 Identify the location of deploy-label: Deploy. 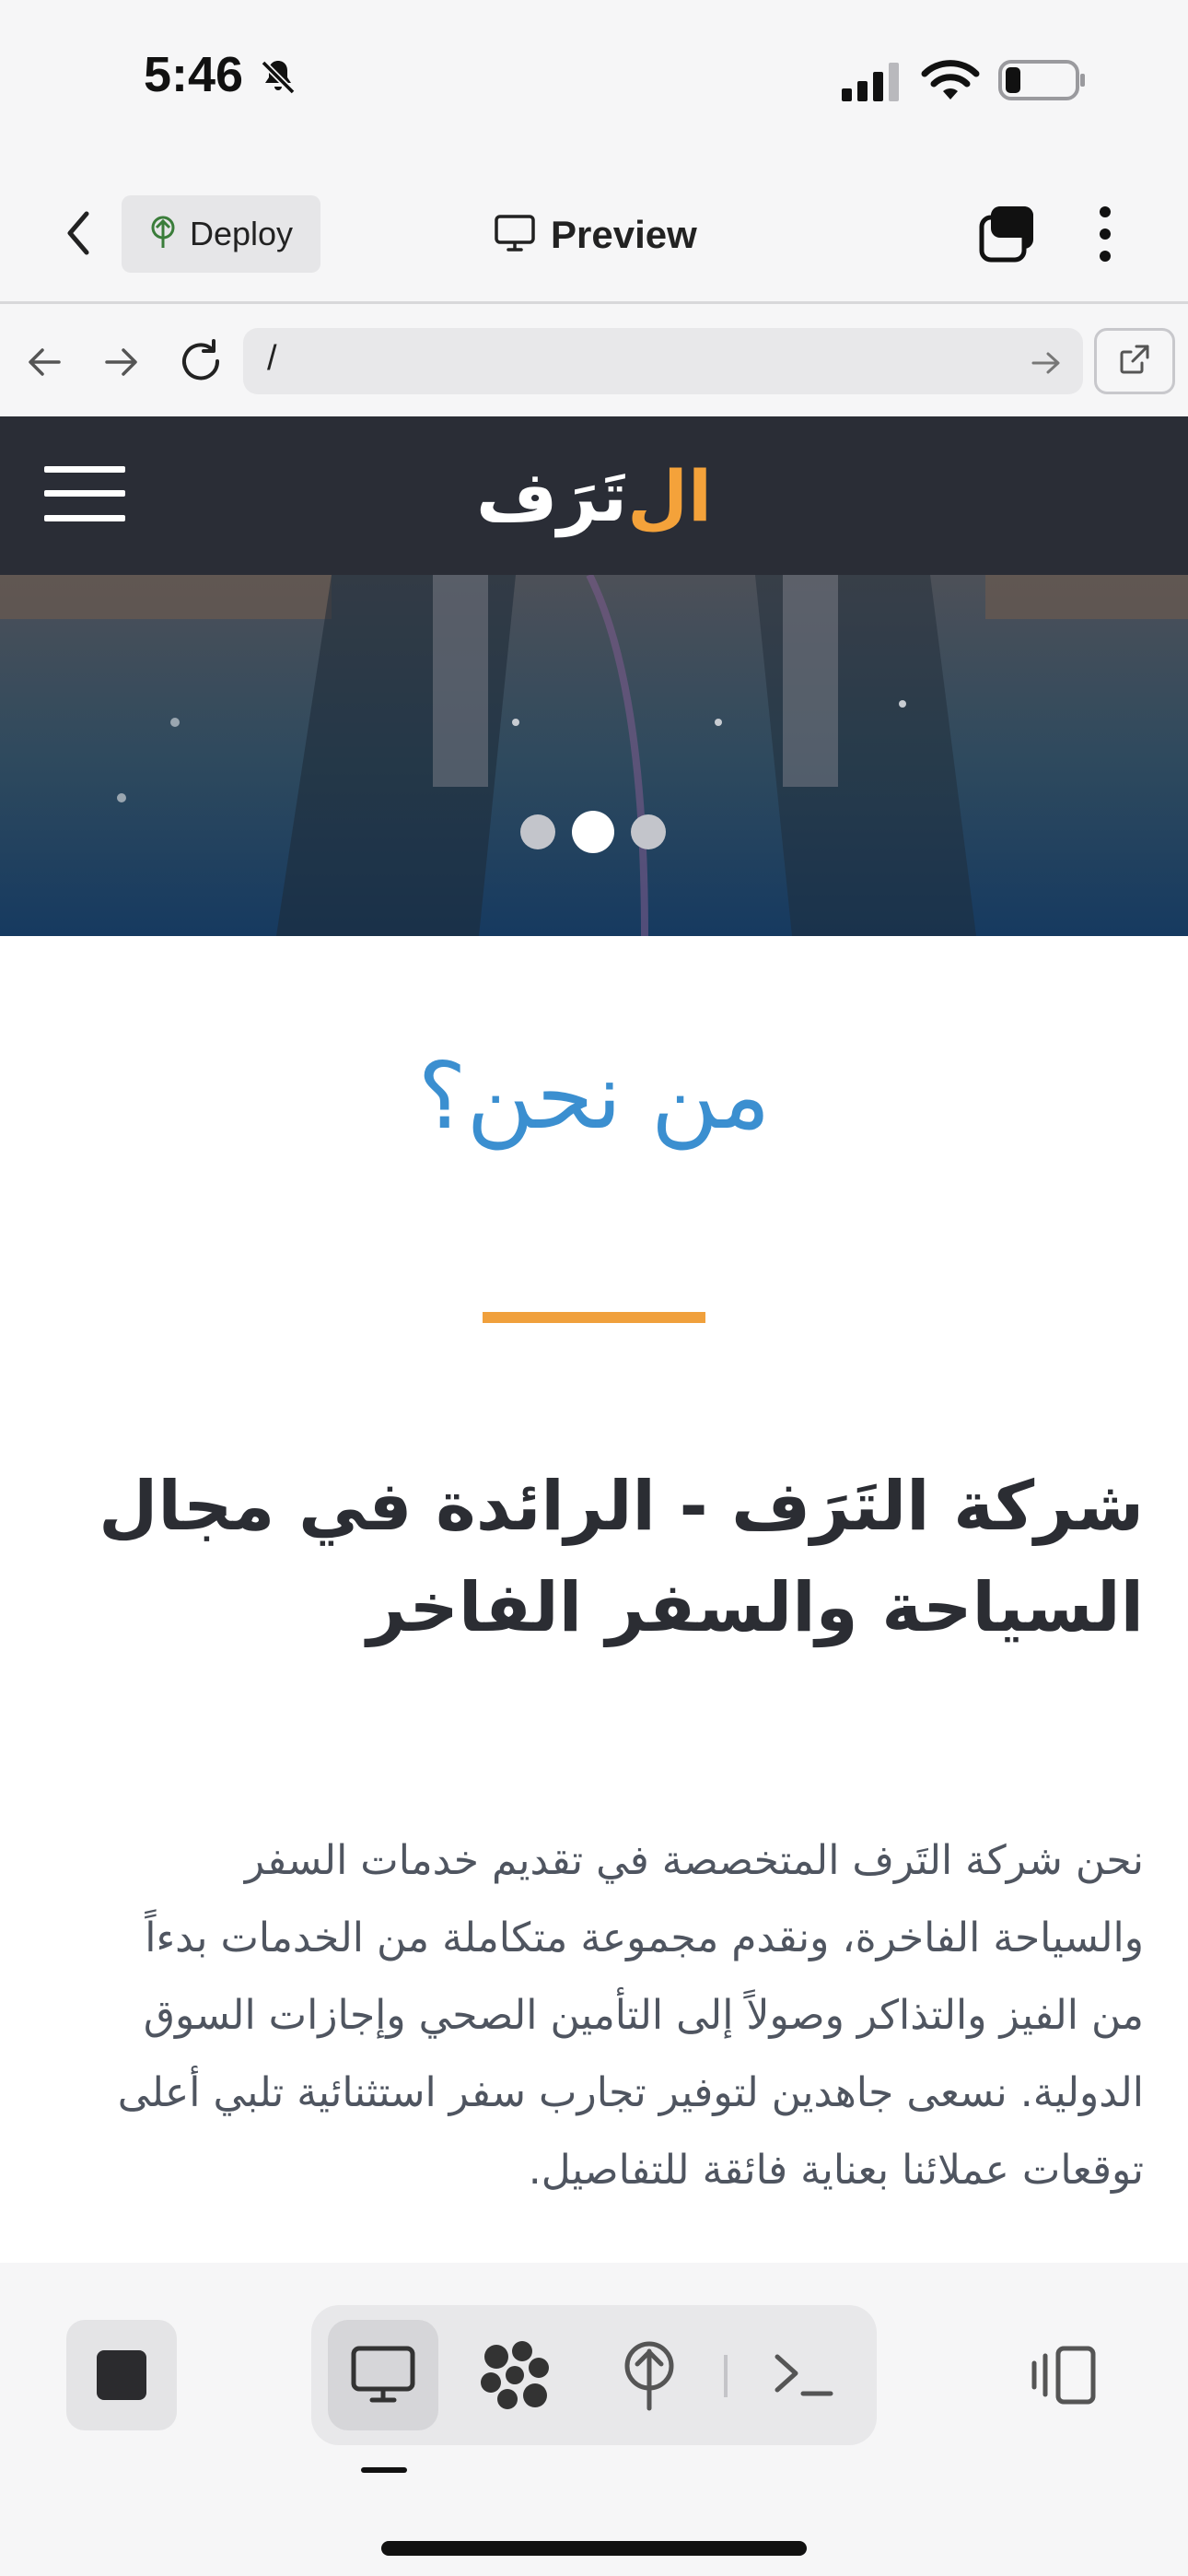
(242, 233).